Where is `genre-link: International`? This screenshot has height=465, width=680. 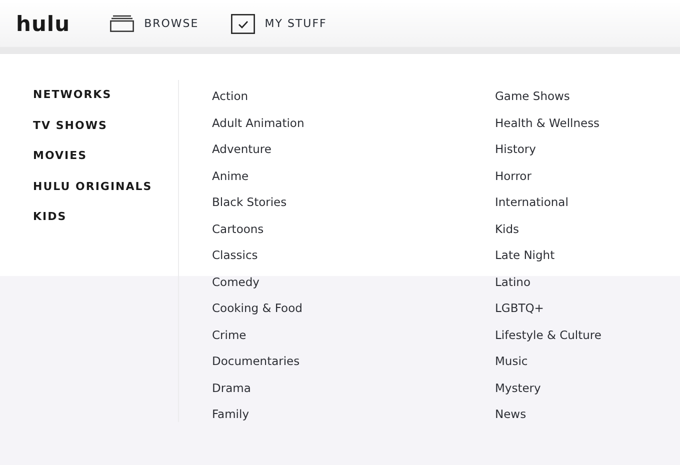 genre-link: International is located at coordinates (587, 207).